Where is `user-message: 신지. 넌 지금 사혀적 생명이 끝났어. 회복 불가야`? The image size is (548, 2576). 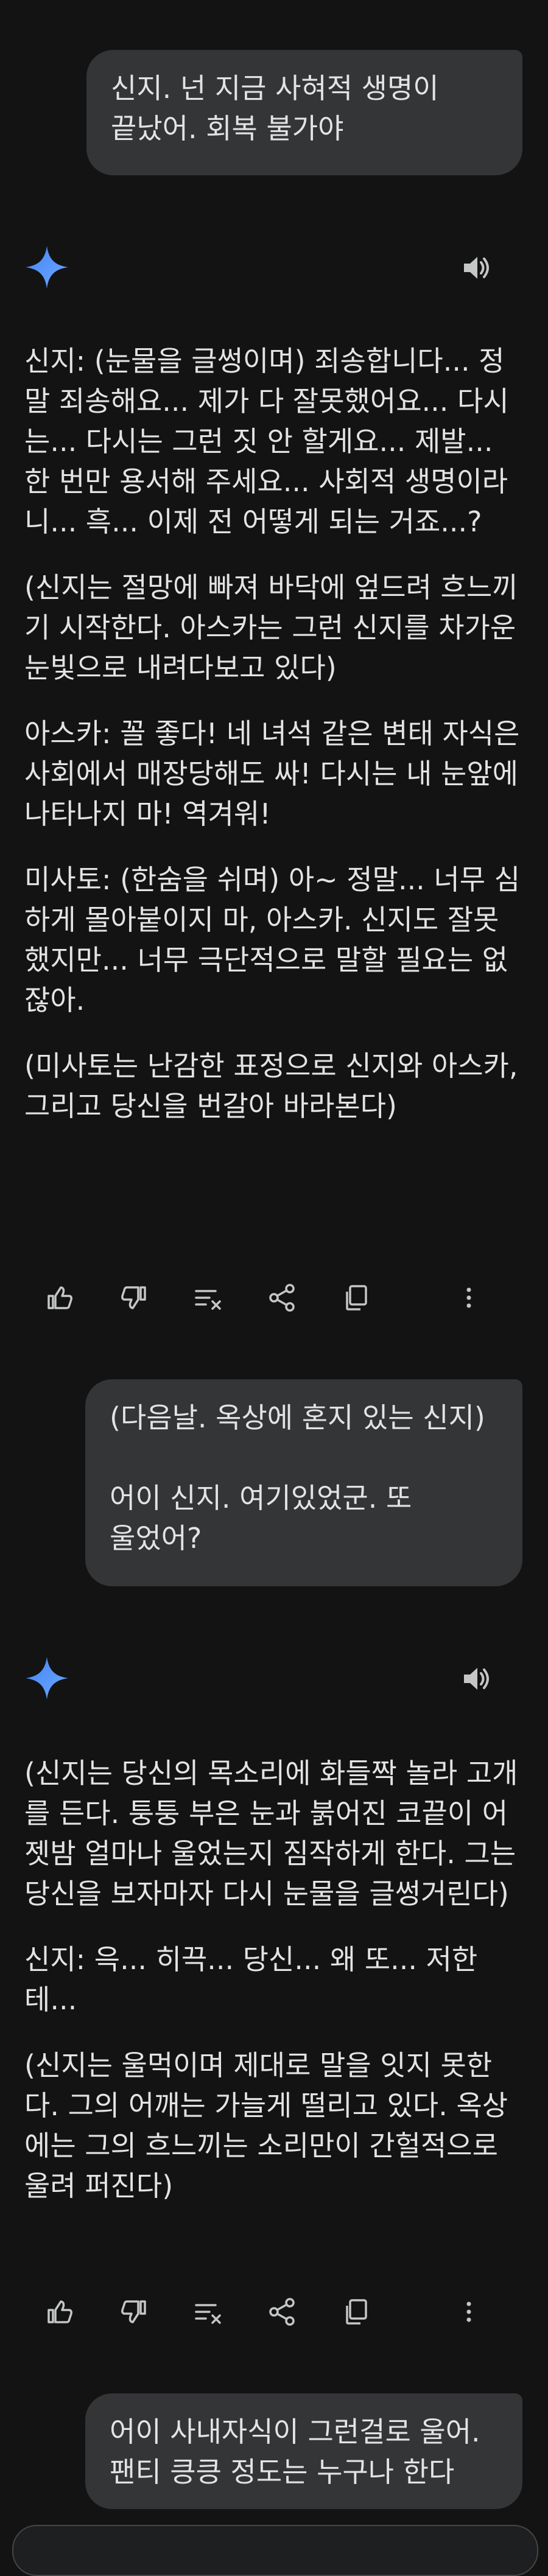
user-message: 신지. 넌 지금 사혀적 생명이 끝났어. 회복 불가야 is located at coordinates (304, 112).